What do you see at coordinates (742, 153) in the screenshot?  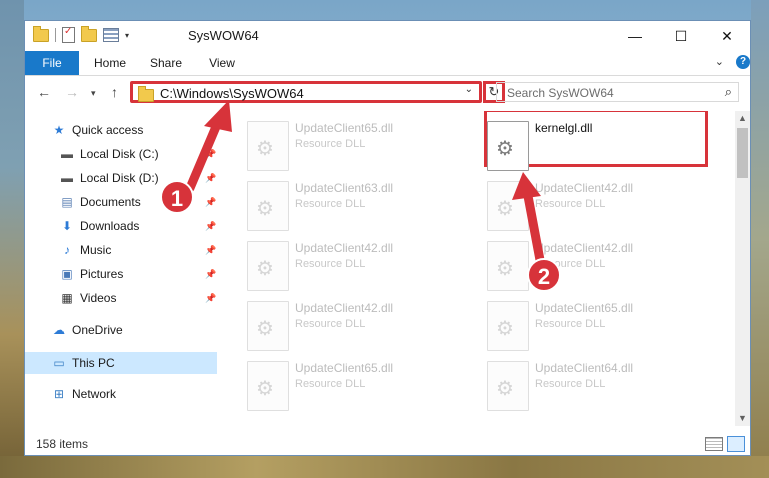 I see `scrollbar-thumb` at bounding box center [742, 153].